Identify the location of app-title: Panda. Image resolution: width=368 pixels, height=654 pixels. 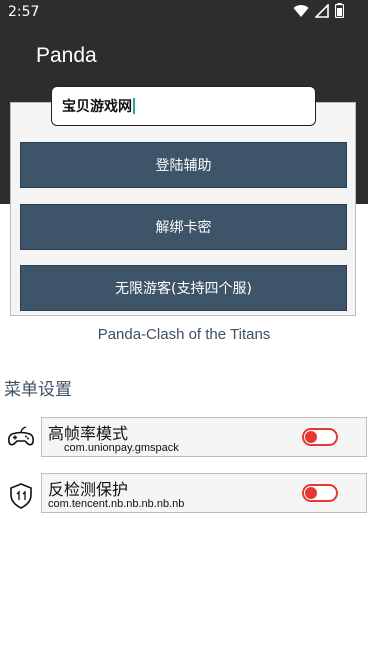
(66, 55).